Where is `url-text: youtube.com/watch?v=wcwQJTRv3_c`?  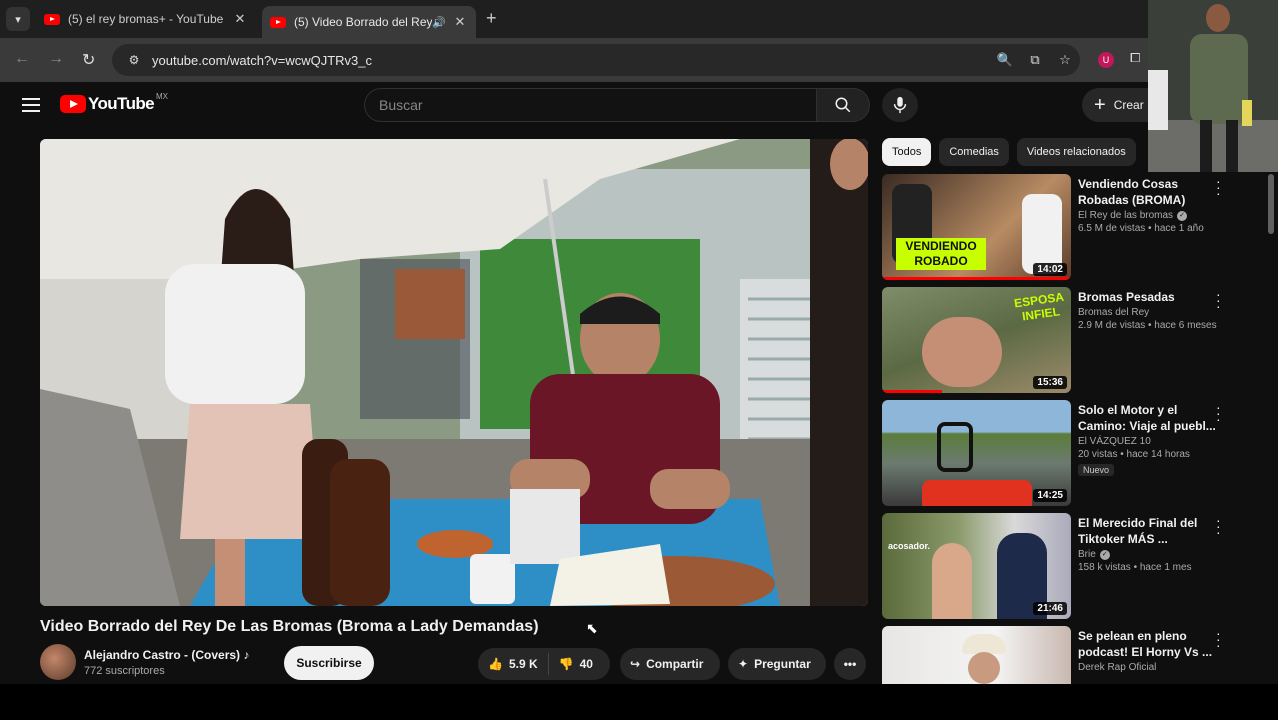
url-text: youtube.com/watch?v=wcwQJTRv3_c is located at coordinates (571, 60).